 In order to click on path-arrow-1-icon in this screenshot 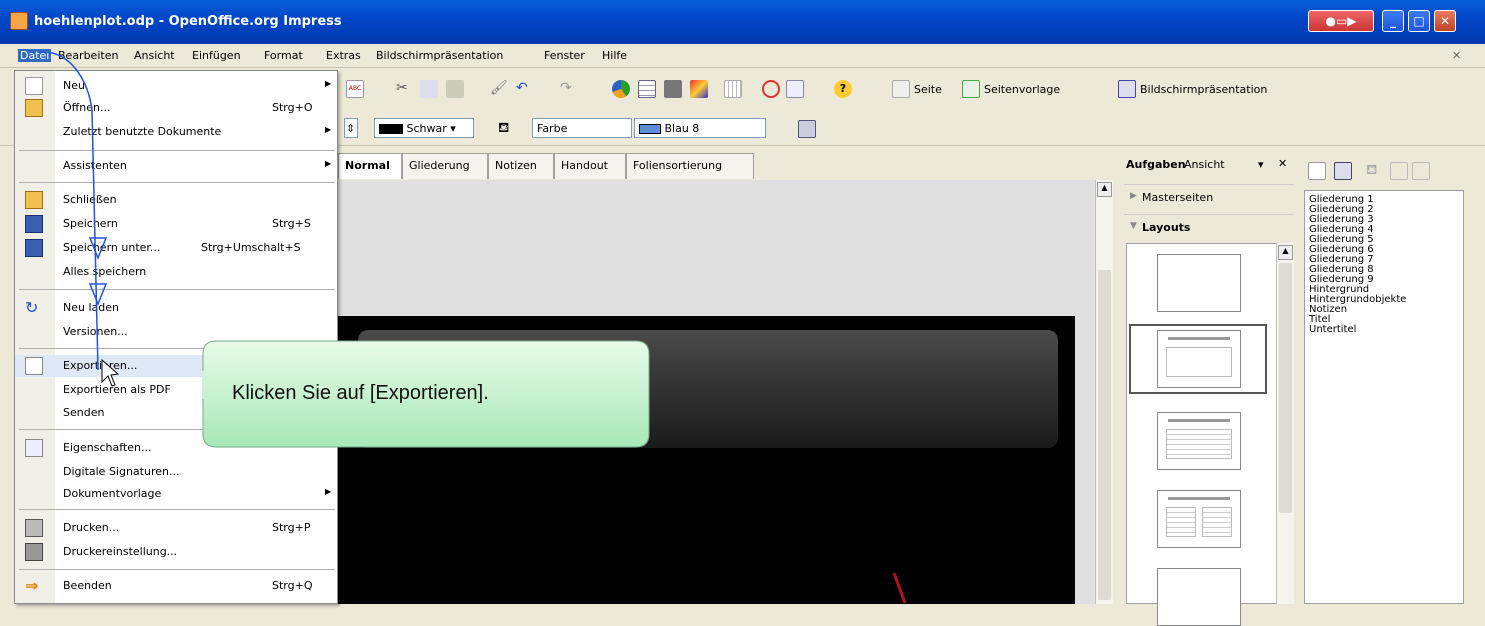, I will do `click(98, 249)`.